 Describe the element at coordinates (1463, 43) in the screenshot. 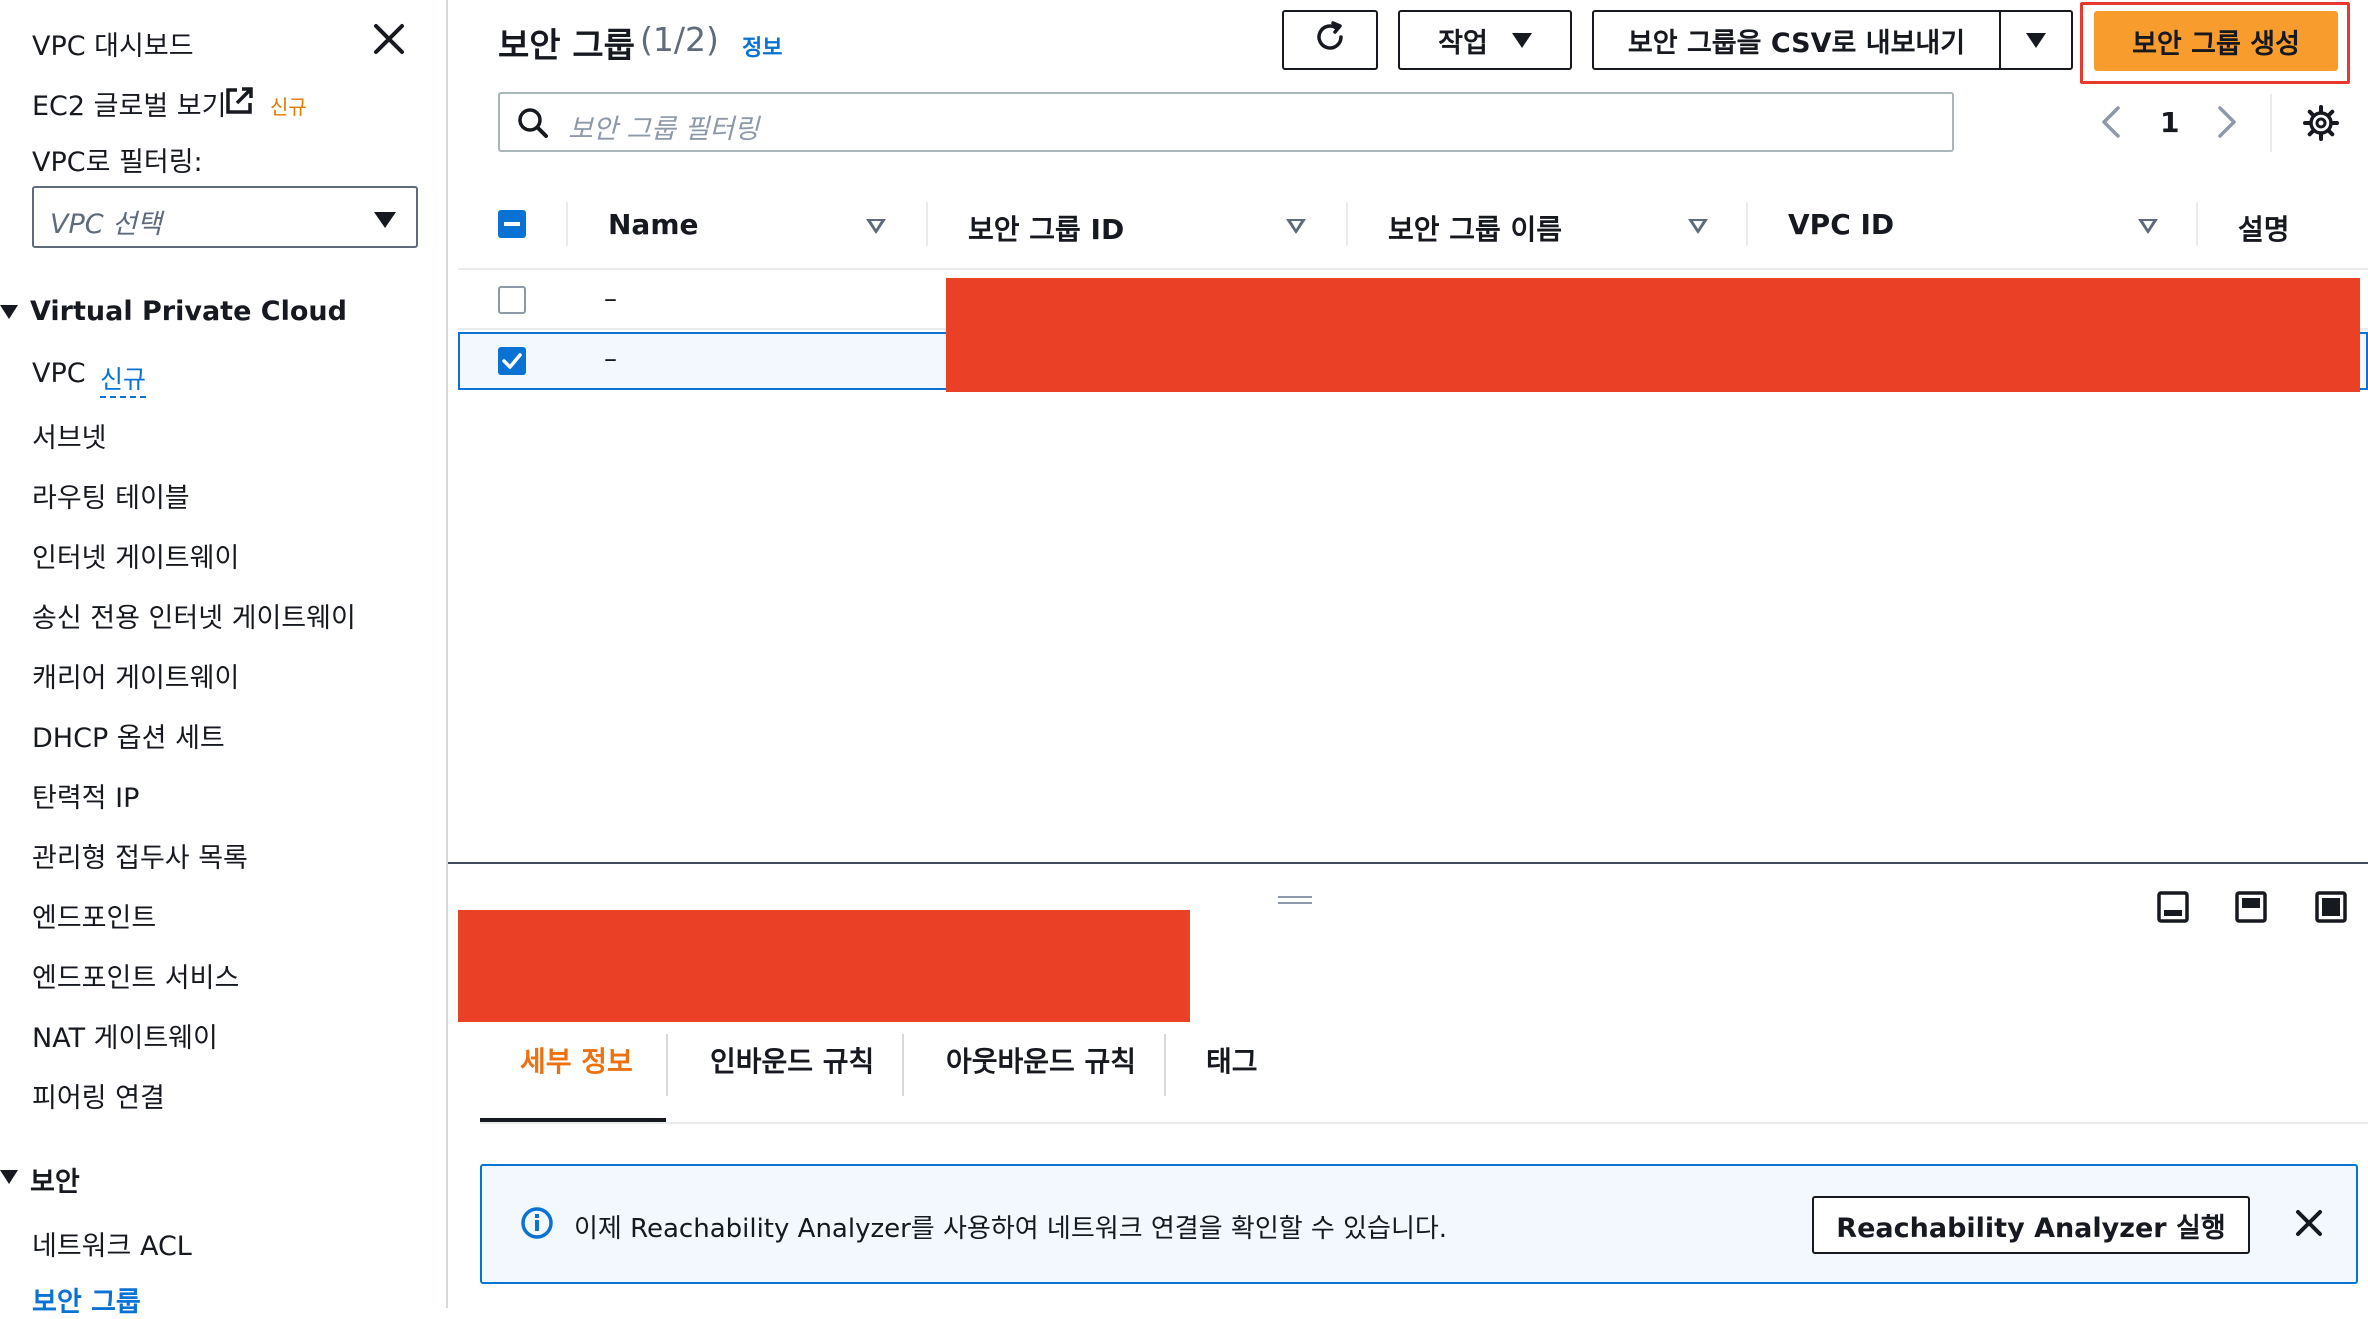

I see `actions-button-label: 작업` at that location.